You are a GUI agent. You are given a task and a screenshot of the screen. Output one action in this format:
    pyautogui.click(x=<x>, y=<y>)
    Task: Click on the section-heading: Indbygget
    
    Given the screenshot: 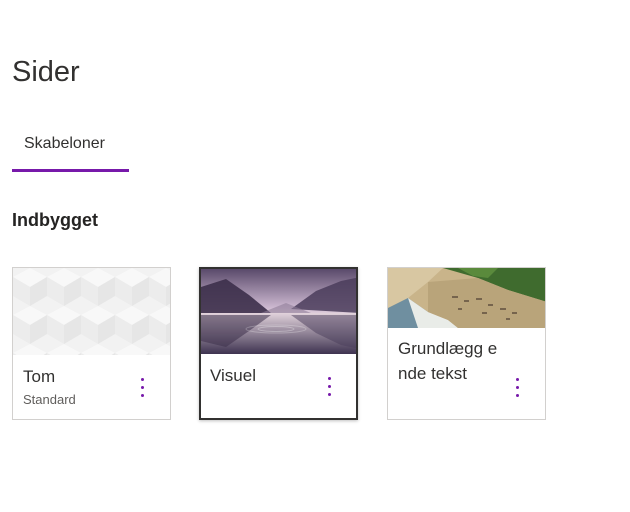 What is the action you would take?
    pyautogui.click(x=55, y=220)
    